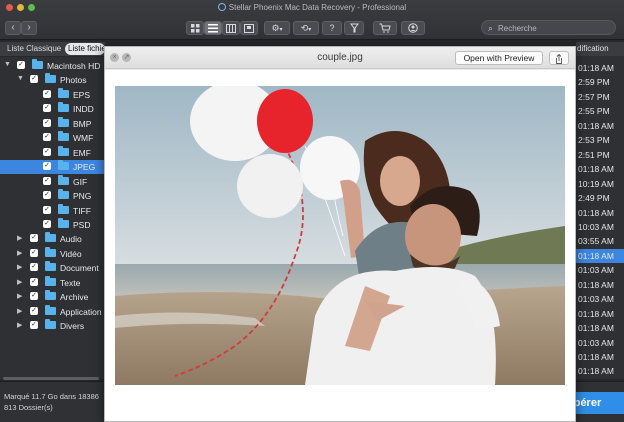 Image resolution: width=624 pixels, height=422 pixels. What do you see at coordinates (52, 138) in the screenshot?
I see `tree-row: ✓ WMF` at bounding box center [52, 138].